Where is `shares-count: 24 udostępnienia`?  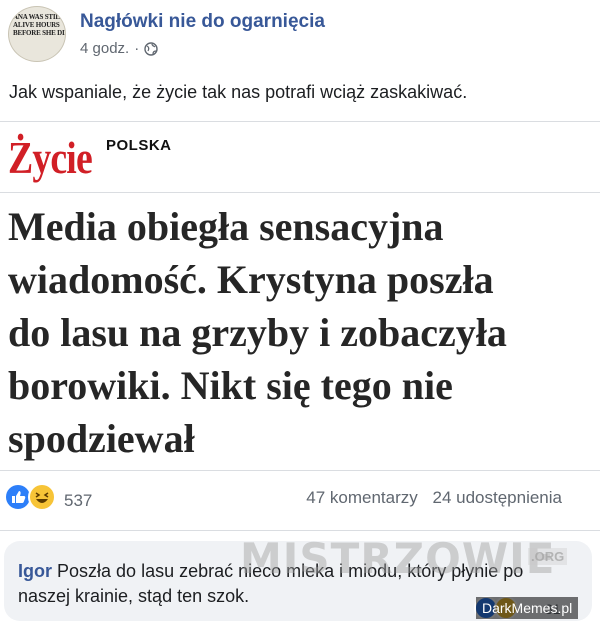
shares-count: 24 udostępnienia is located at coordinates (497, 497).